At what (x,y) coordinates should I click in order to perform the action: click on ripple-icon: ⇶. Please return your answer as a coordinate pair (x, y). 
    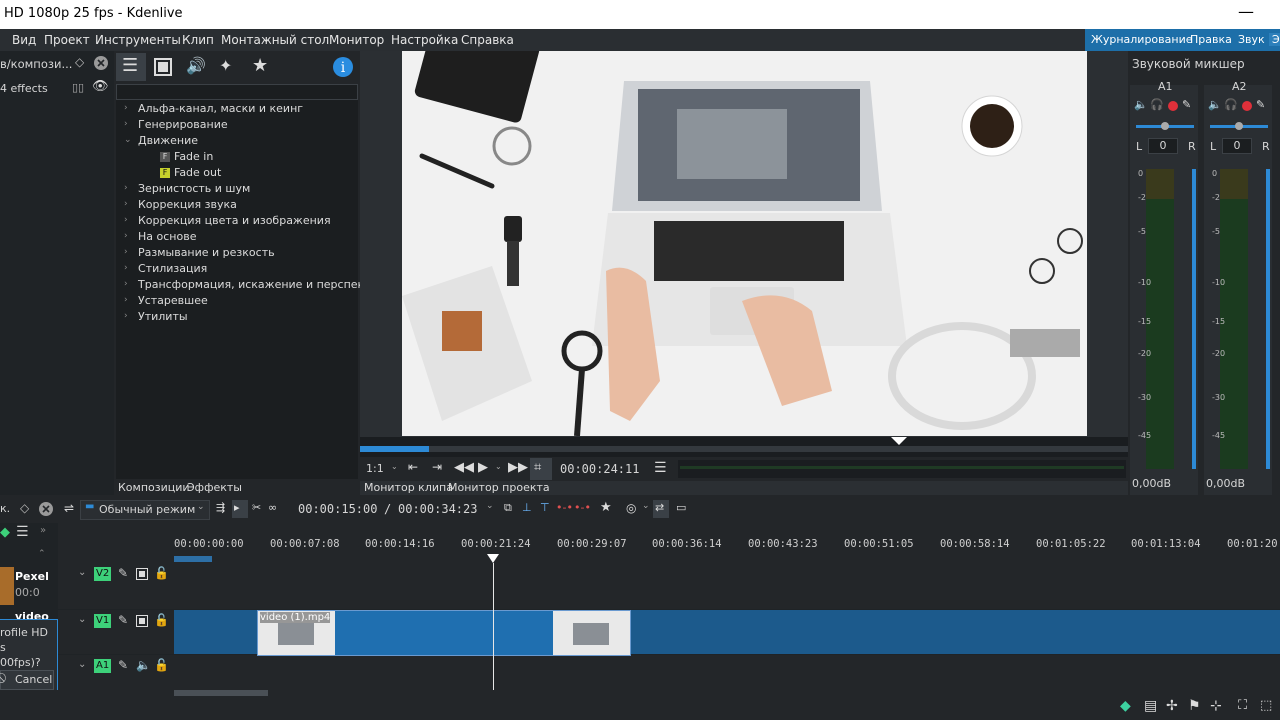
    Looking at the image, I should click on (220, 507).